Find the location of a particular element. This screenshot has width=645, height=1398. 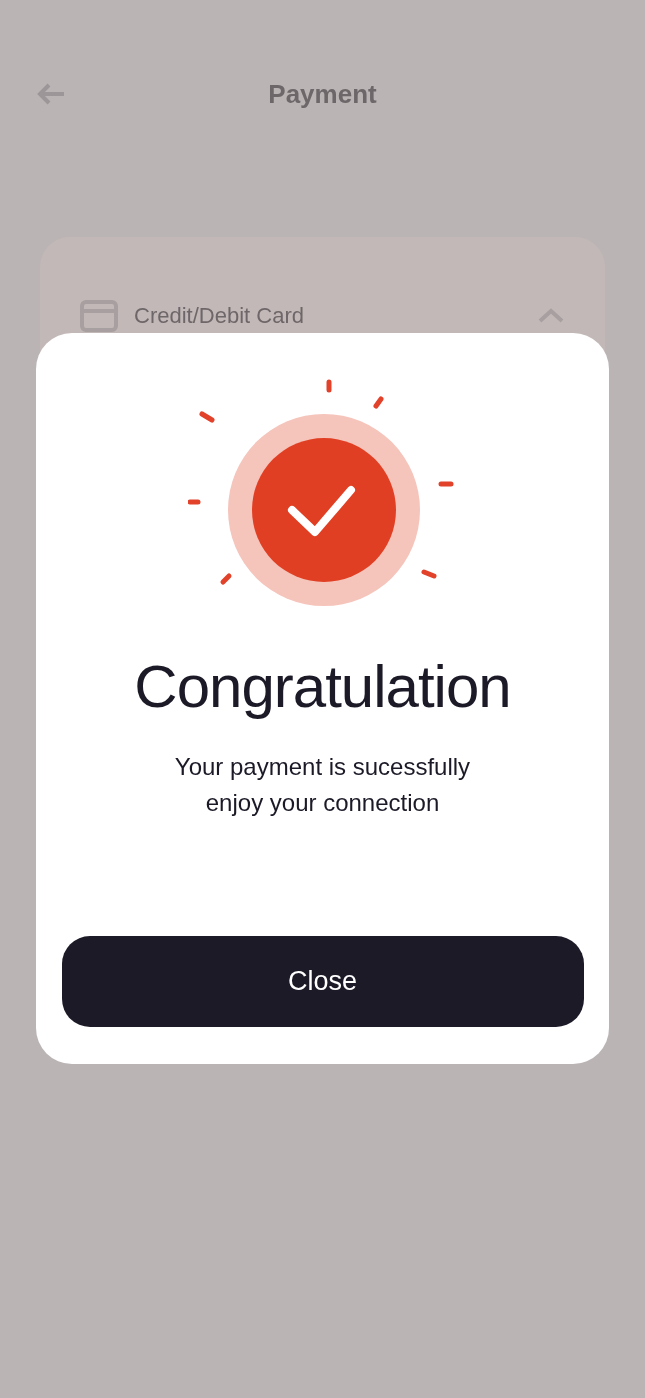

dialog-message: Your payment is sucessfully enjoy your connection is located at coordinates (322, 785).